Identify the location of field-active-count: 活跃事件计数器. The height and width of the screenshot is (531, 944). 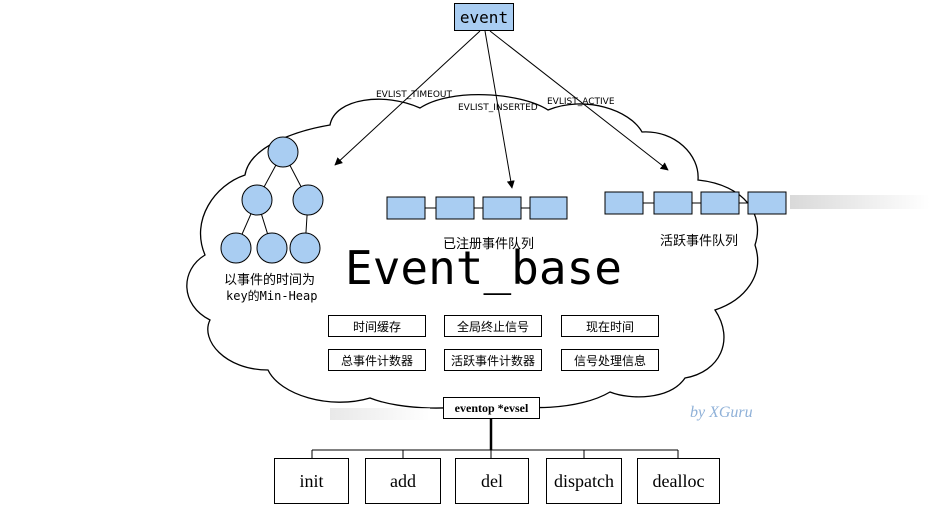
(493, 360).